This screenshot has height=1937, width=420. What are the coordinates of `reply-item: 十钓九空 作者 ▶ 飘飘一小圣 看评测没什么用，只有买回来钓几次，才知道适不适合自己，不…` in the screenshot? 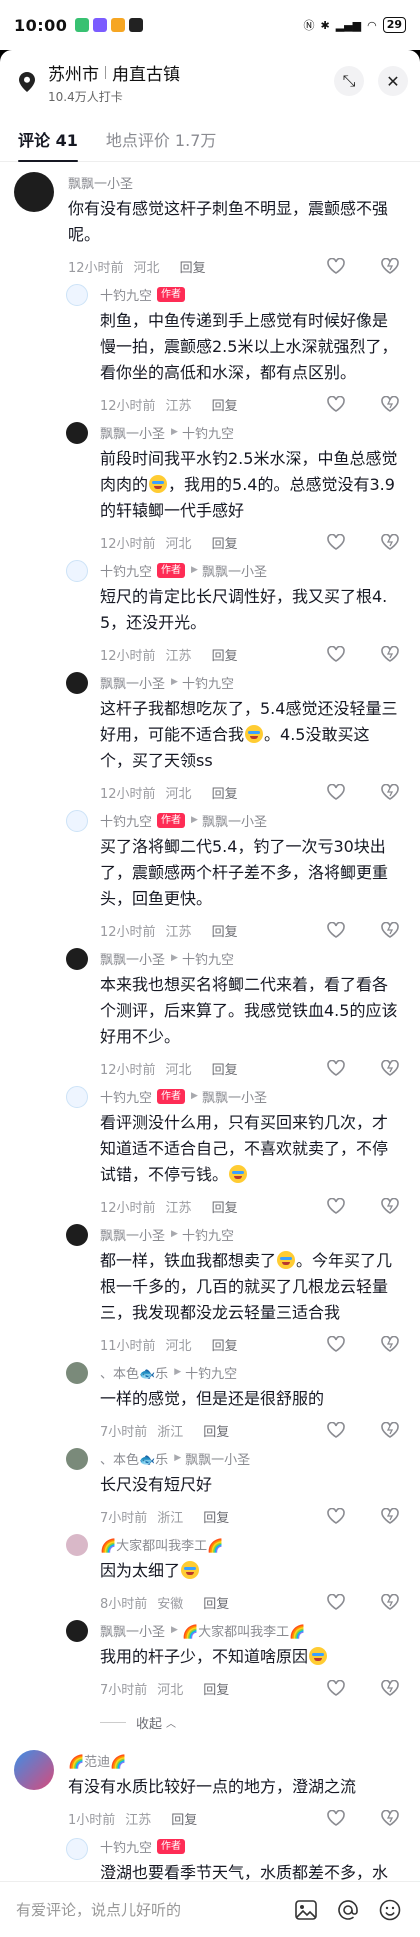 It's located at (210, 1155).